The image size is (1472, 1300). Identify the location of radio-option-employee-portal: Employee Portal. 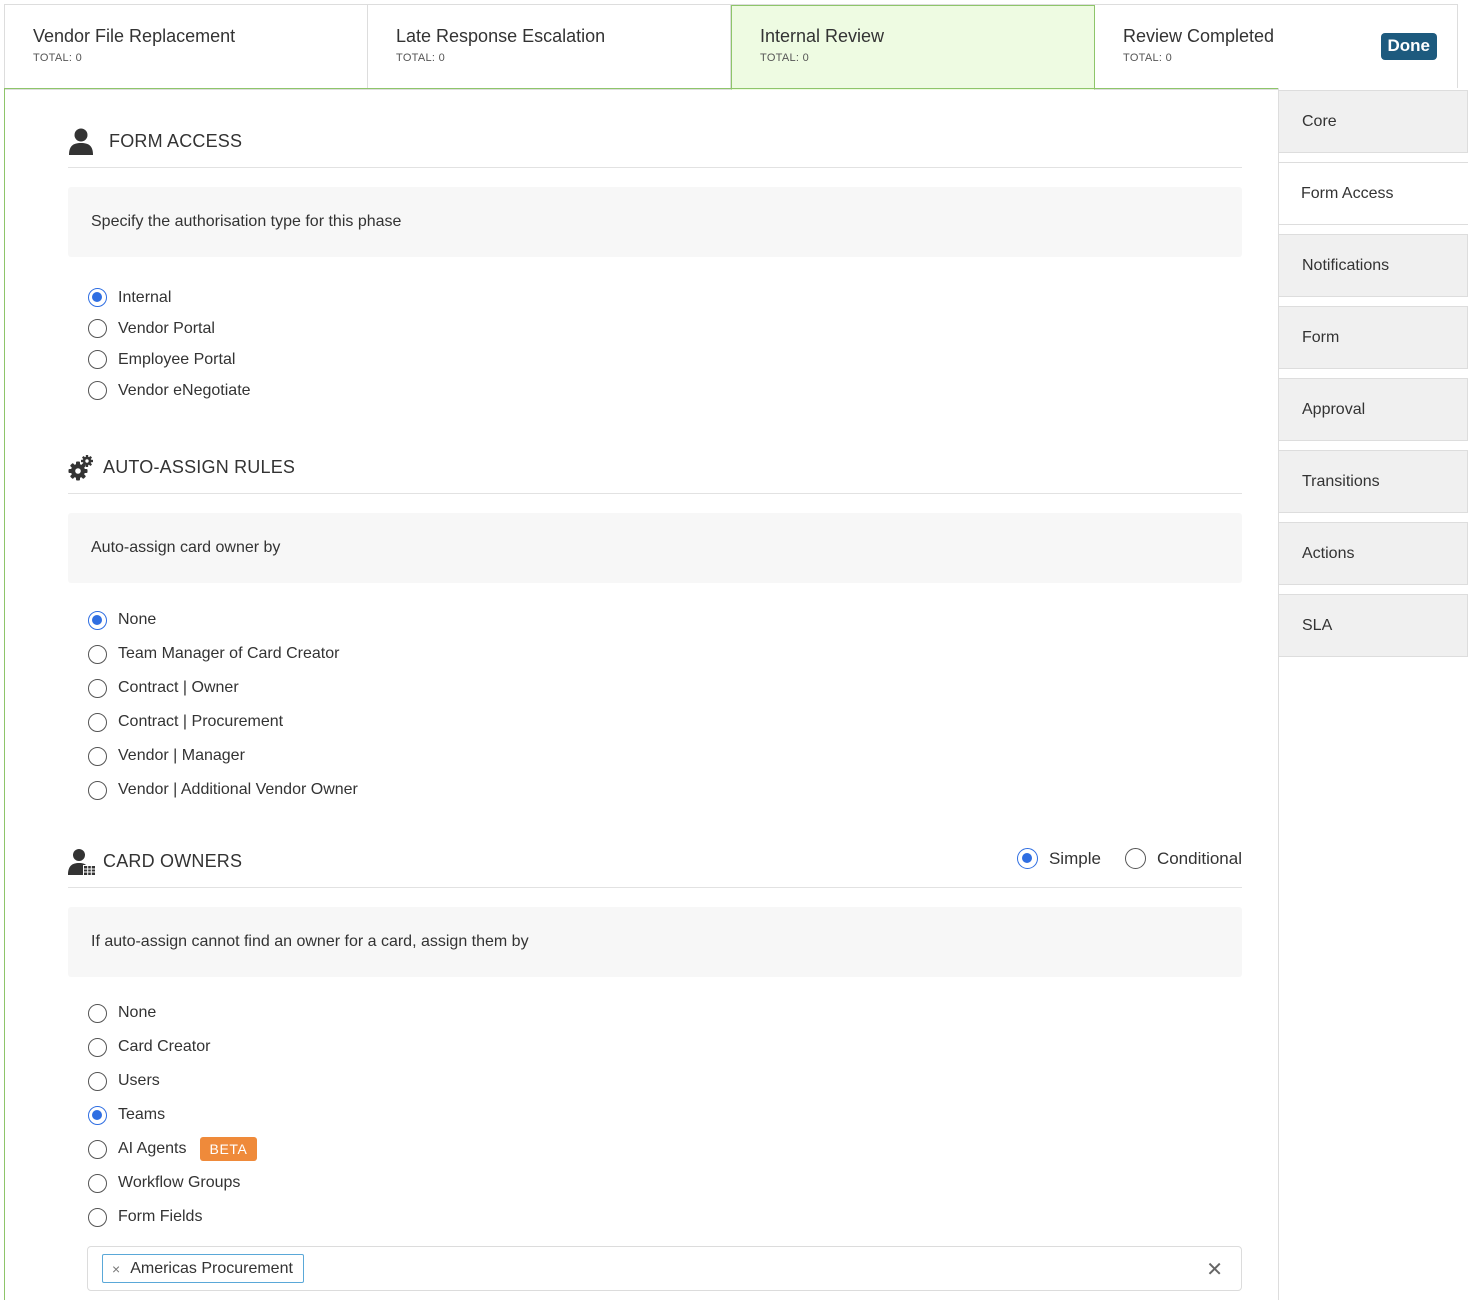
(665, 359).